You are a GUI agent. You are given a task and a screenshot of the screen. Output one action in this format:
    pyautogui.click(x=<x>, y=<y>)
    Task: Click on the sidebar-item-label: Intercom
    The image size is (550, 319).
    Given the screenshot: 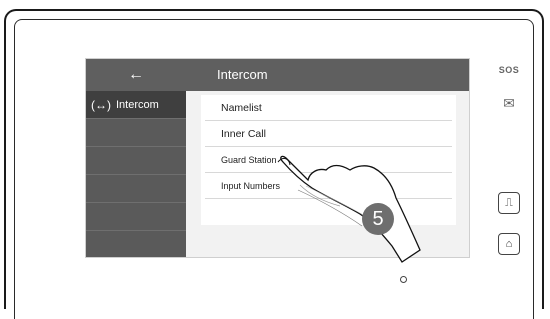 What is the action you would take?
    pyautogui.click(x=137, y=104)
    